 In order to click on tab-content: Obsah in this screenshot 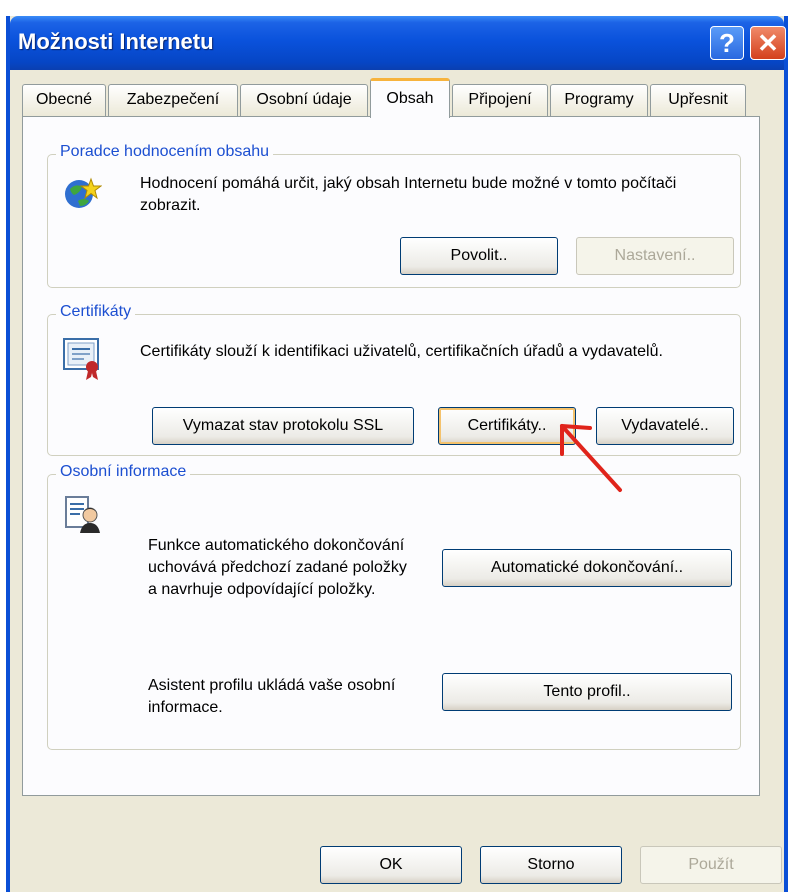, I will do `click(410, 98)`.